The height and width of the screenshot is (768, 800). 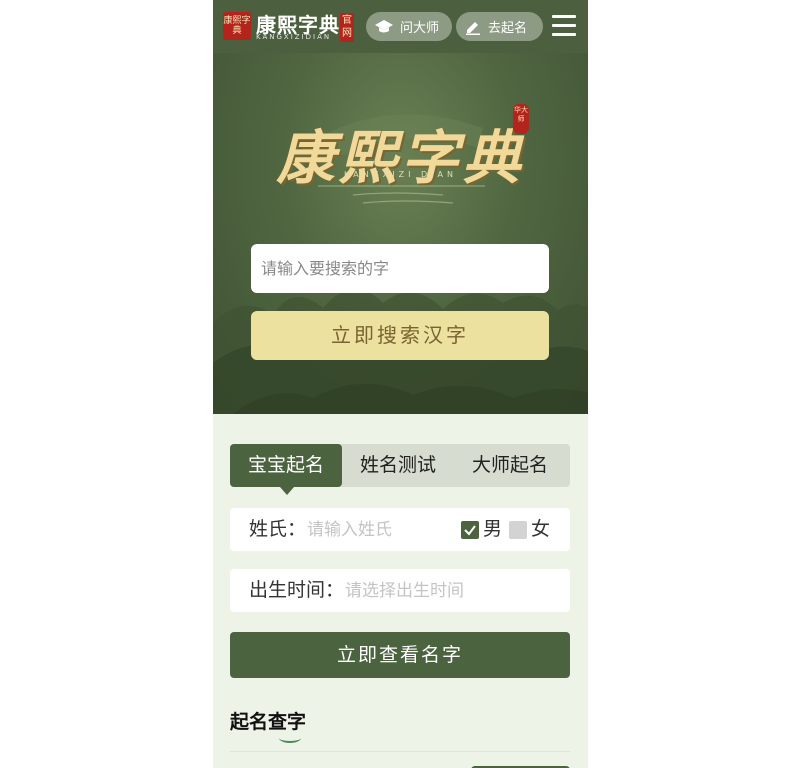 What do you see at coordinates (400, 174) in the screenshot?
I see `hero-pinyin: KANGXIZI DIAN` at bounding box center [400, 174].